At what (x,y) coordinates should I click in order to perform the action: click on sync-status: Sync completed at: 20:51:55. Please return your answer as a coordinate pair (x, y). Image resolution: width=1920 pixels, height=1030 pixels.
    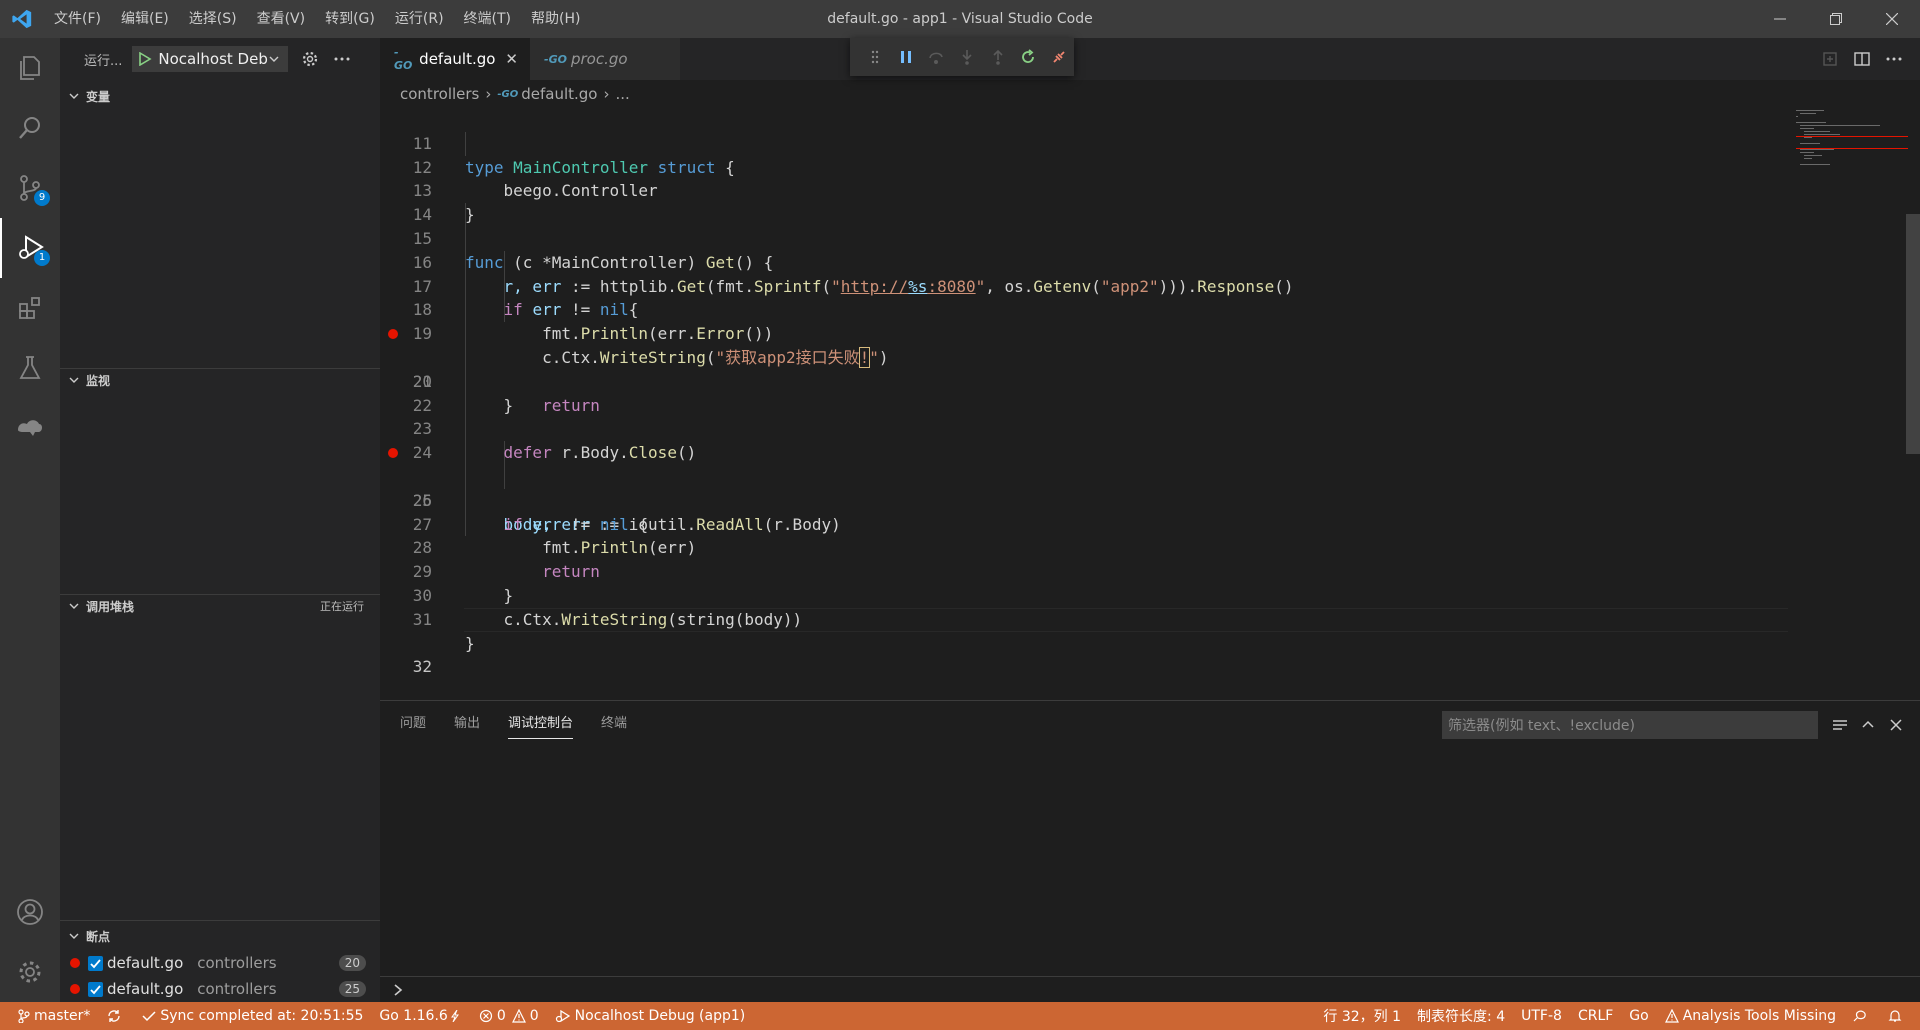
    Looking at the image, I should click on (252, 1016).